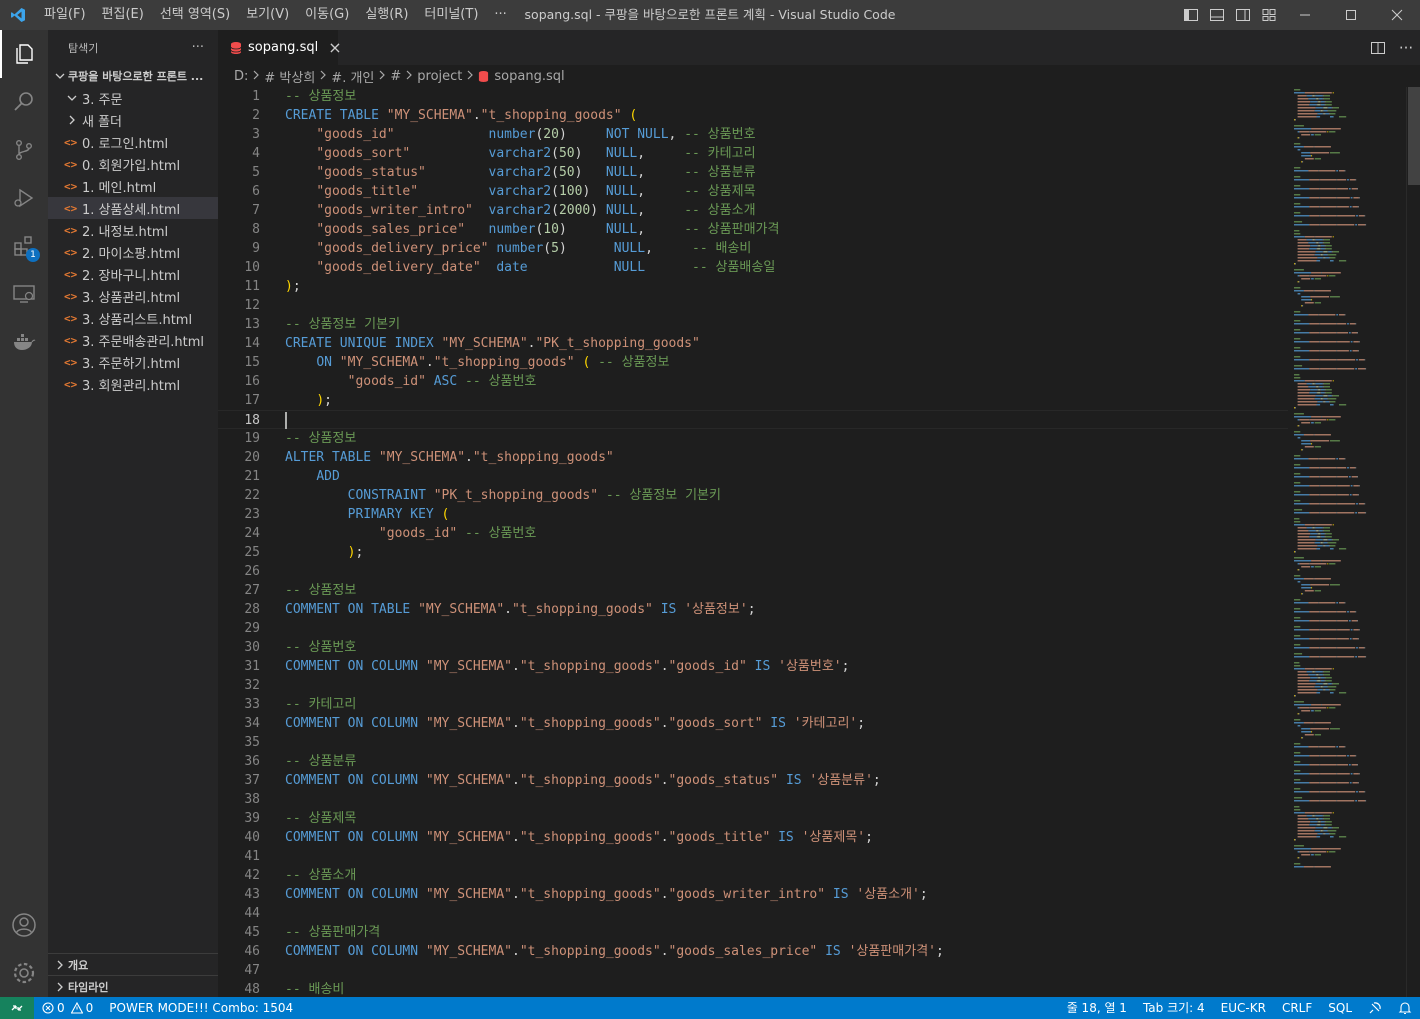 This screenshot has height=1019, width=1420. I want to click on menu-item-2: 선택 영역(S), so click(195, 15).